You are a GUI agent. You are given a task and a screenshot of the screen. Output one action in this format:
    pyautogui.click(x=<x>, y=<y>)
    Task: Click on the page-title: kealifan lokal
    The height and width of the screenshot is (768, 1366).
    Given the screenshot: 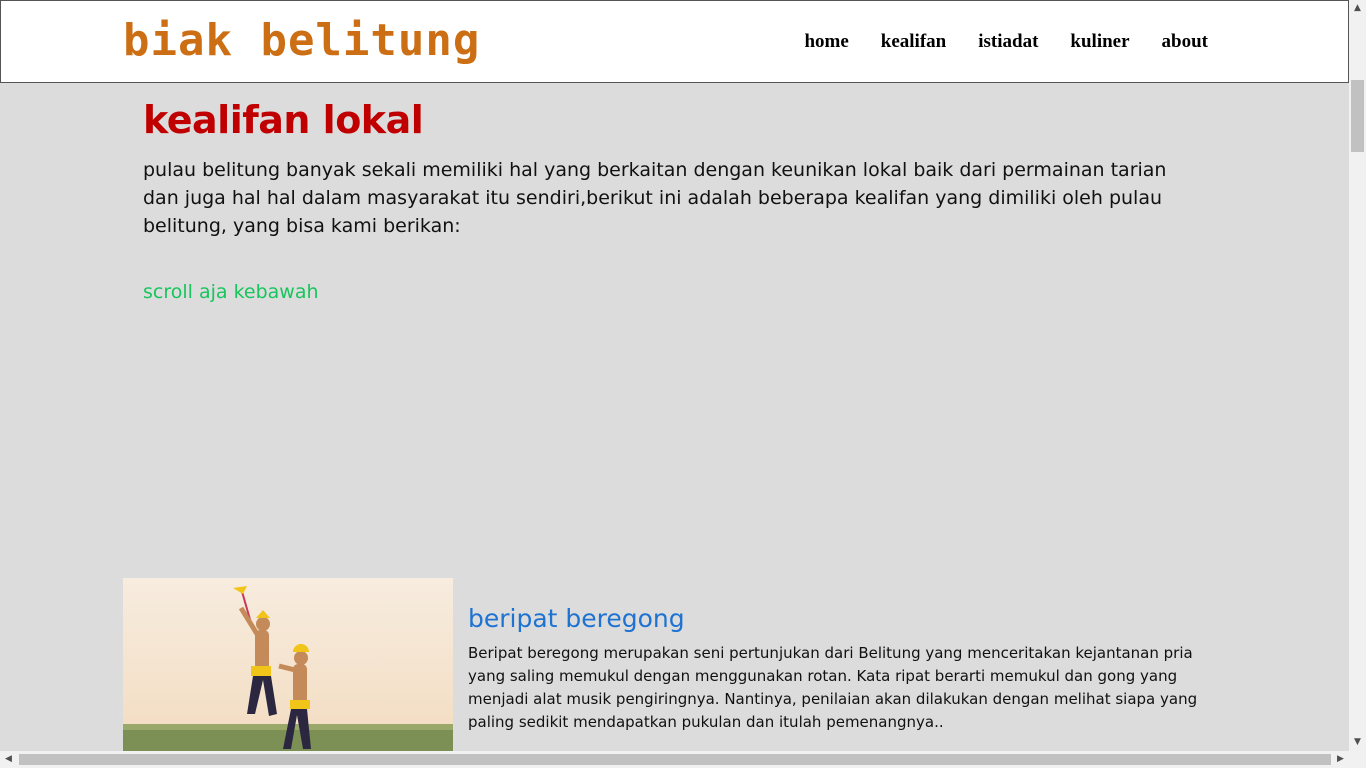 What is the action you would take?
    pyautogui.click(x=283, y=120)
    